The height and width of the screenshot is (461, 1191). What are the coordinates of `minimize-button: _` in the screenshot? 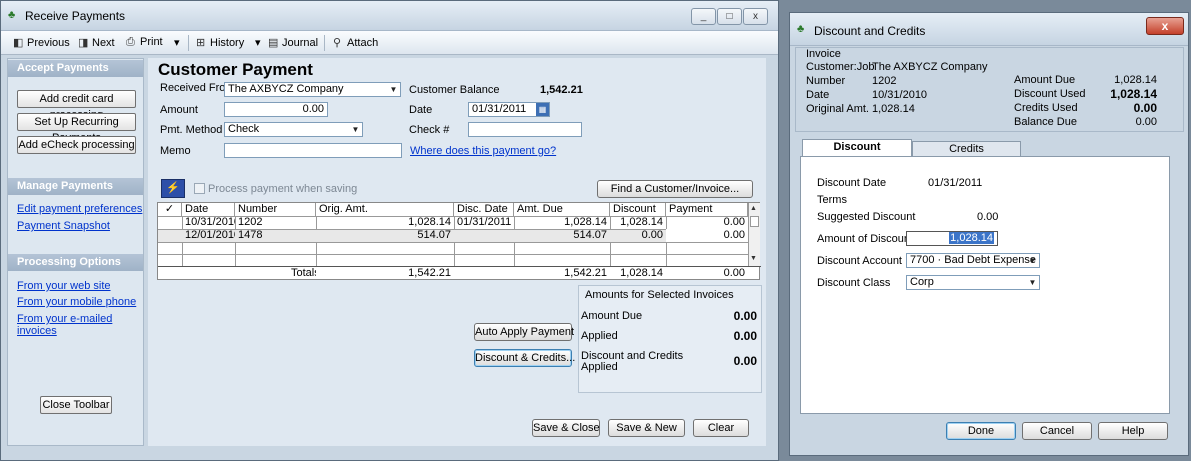 It's located at (703, 16).